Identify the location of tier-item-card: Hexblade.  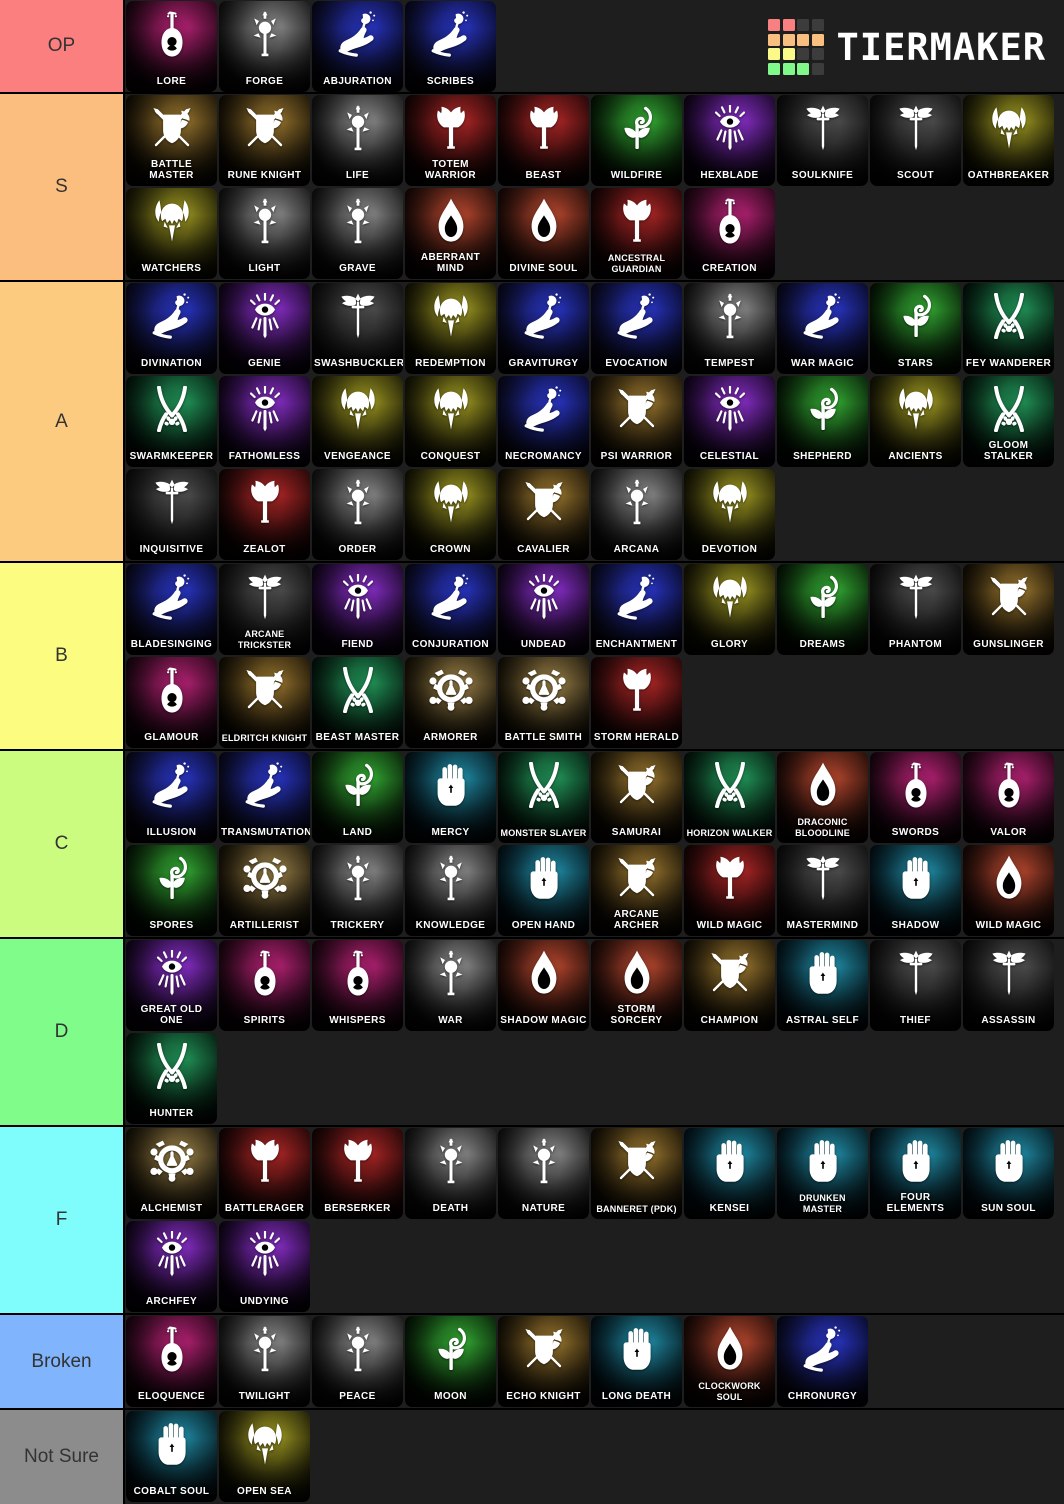
(729, 140).